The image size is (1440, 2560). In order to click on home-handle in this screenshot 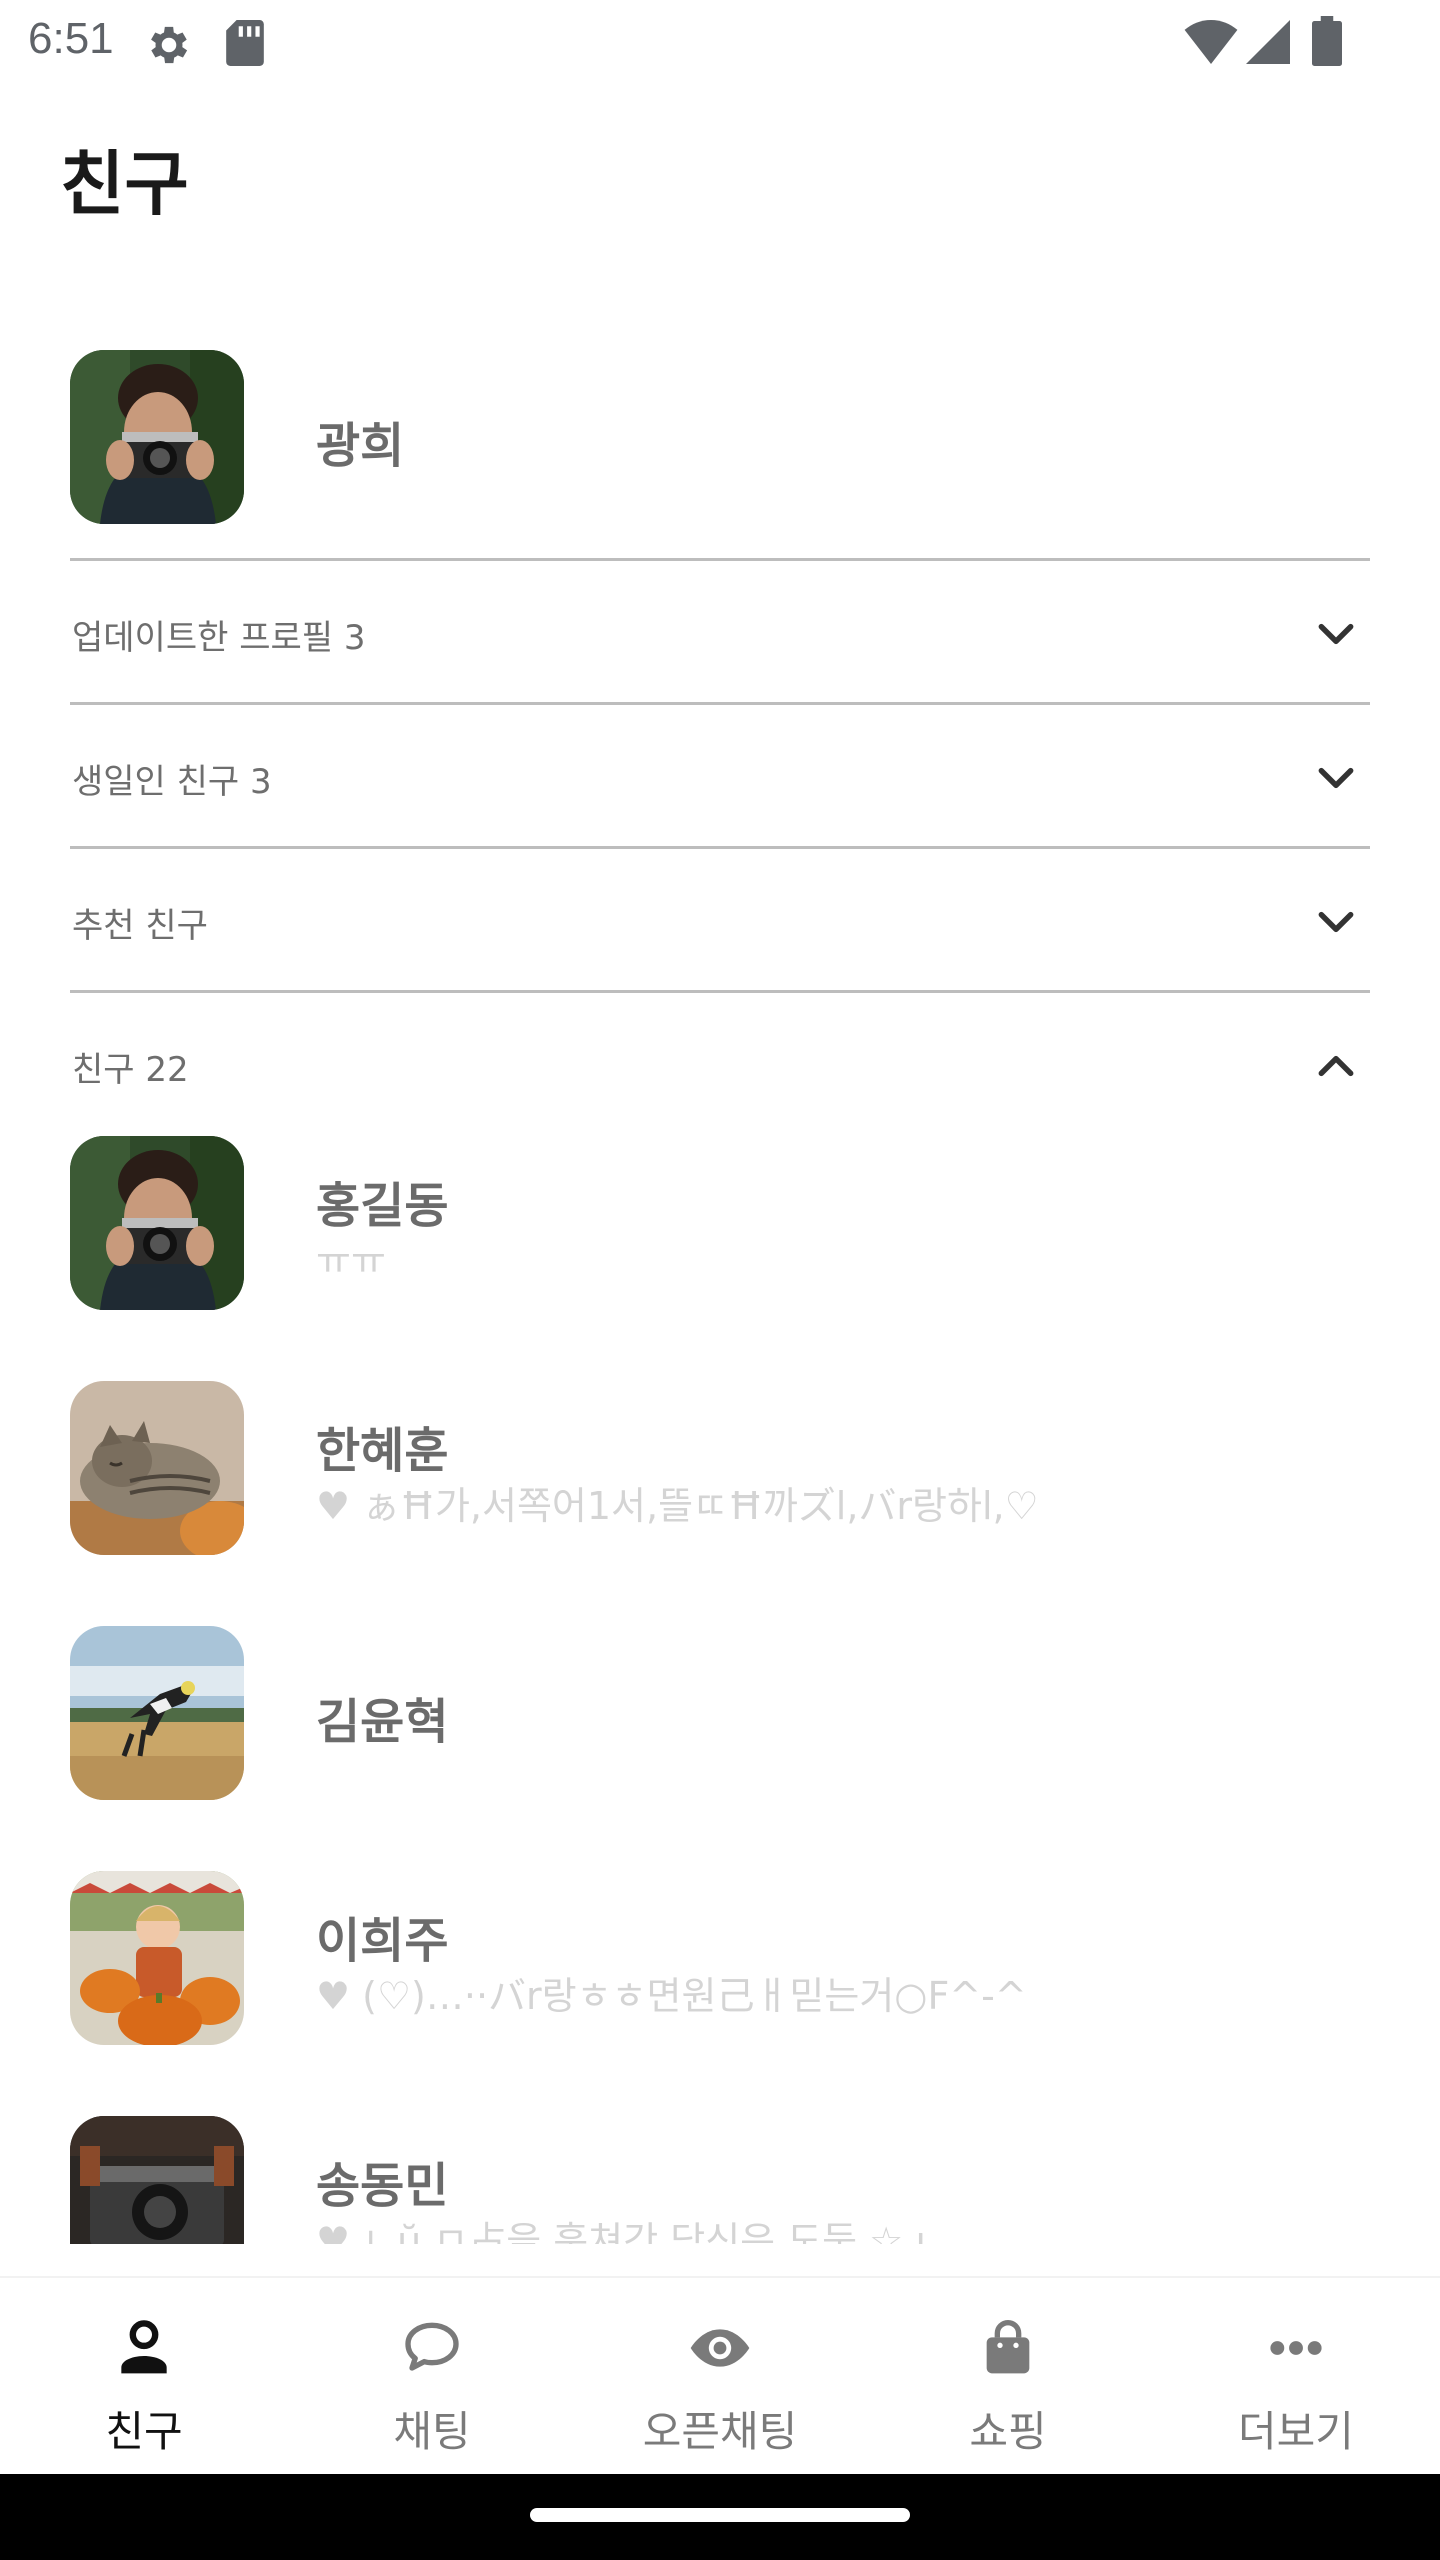, I will do `click(720, 2515)`.